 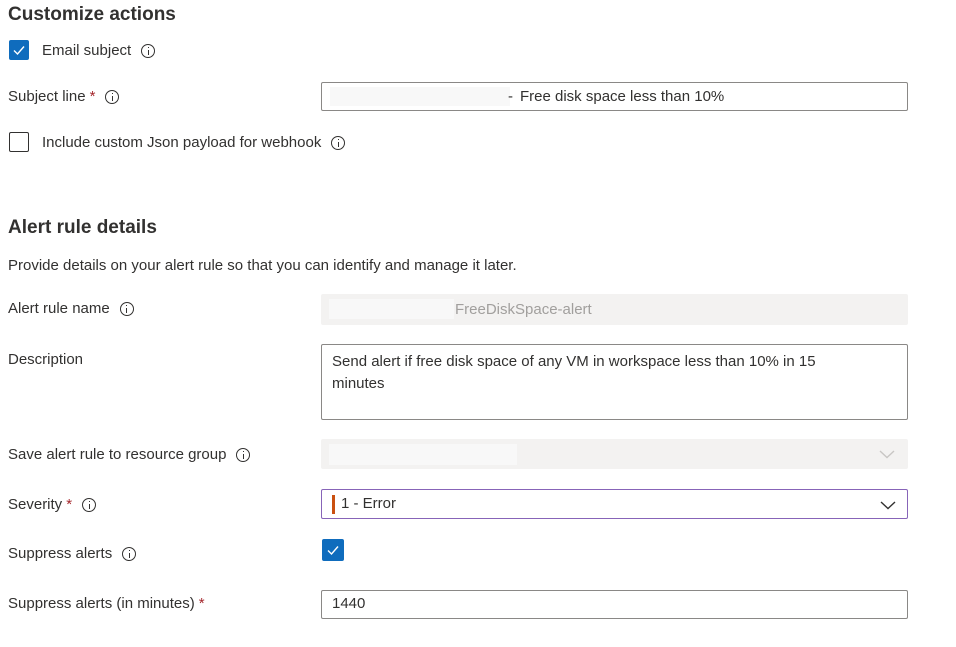 I want to click on subject-line-label: Subject line, so click(x=47, y=96).